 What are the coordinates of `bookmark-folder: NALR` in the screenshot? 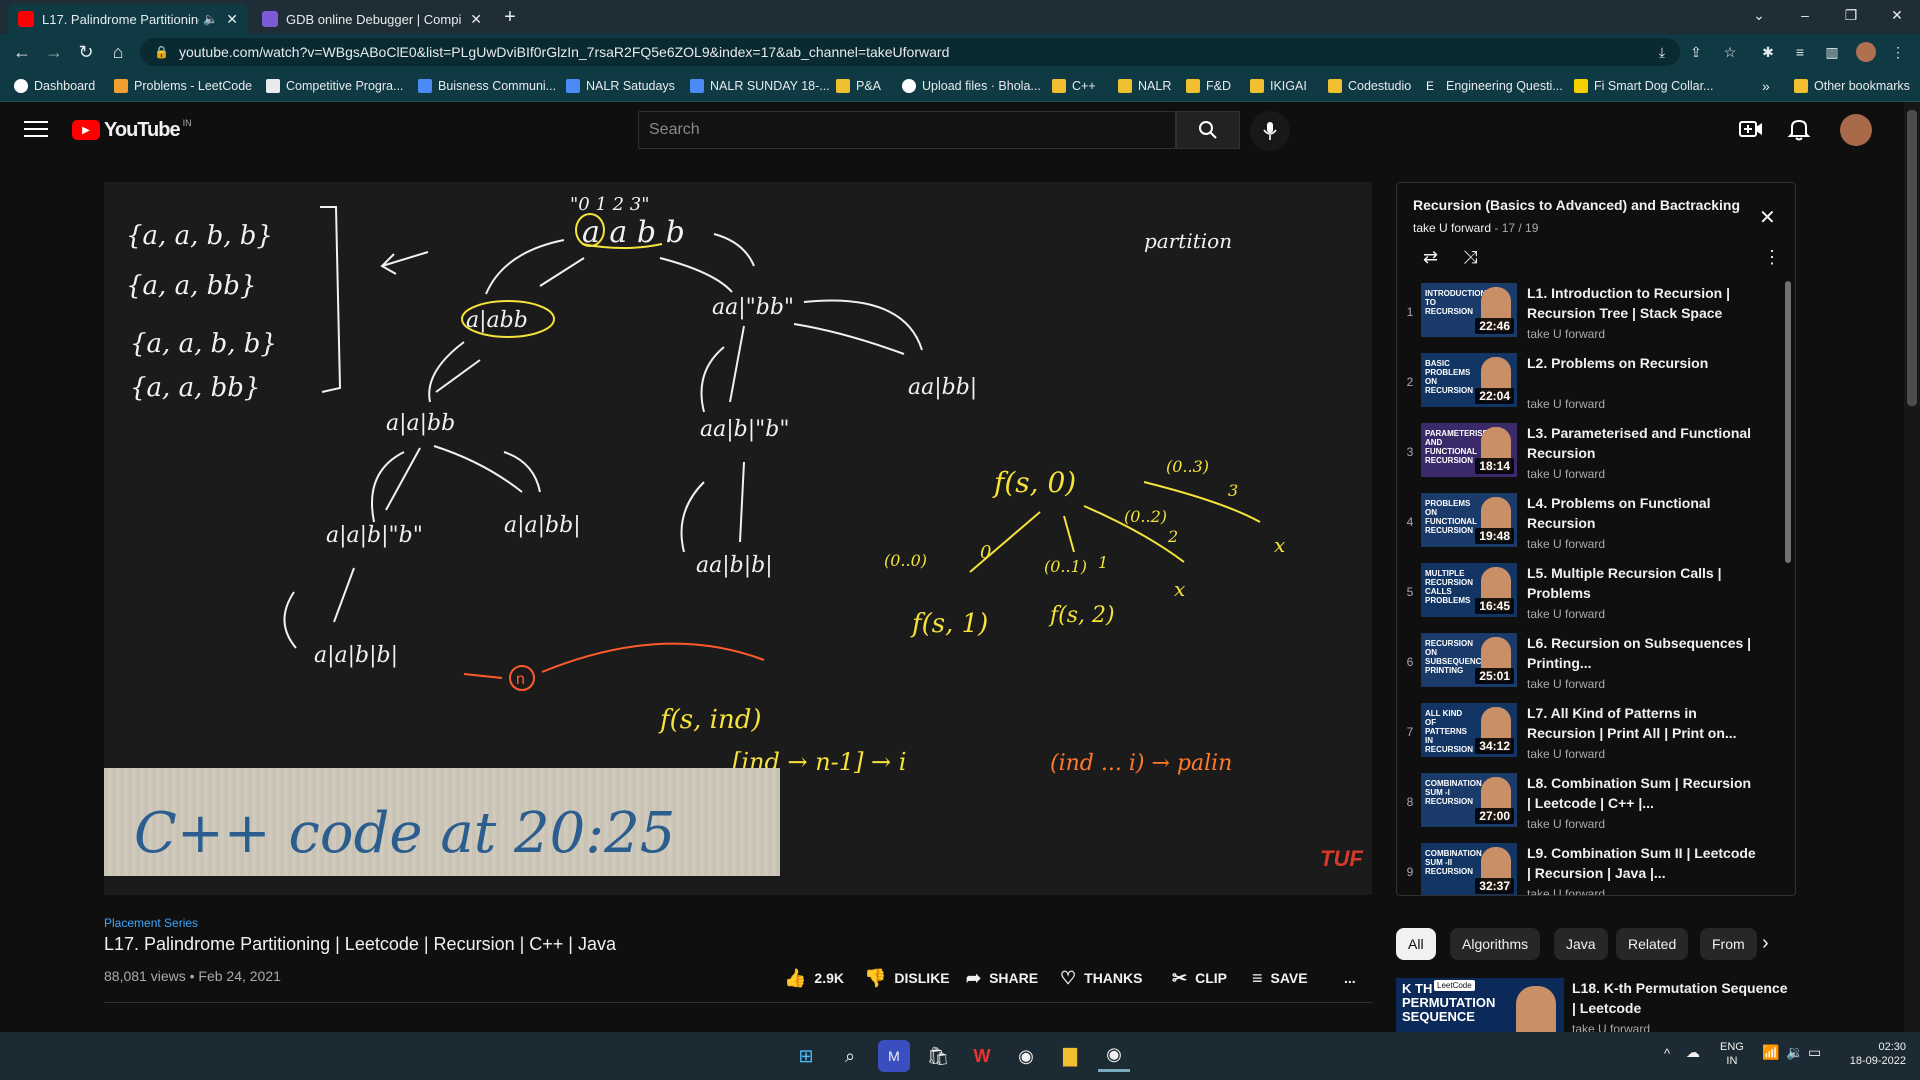 It's located at (1144, 86).